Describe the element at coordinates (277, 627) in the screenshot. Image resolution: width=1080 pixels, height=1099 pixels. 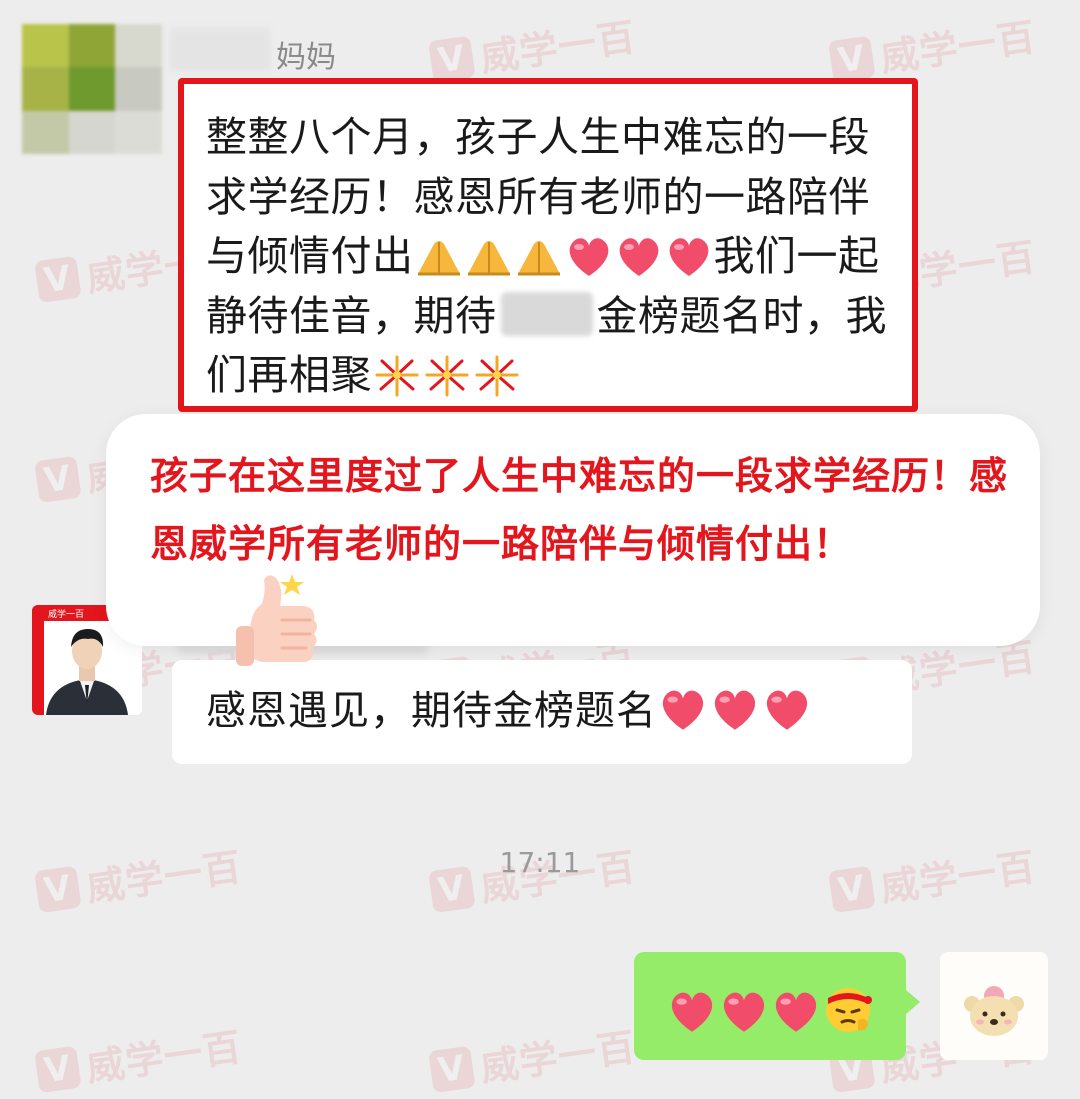
I see `thumbs-up-icon` at that location.